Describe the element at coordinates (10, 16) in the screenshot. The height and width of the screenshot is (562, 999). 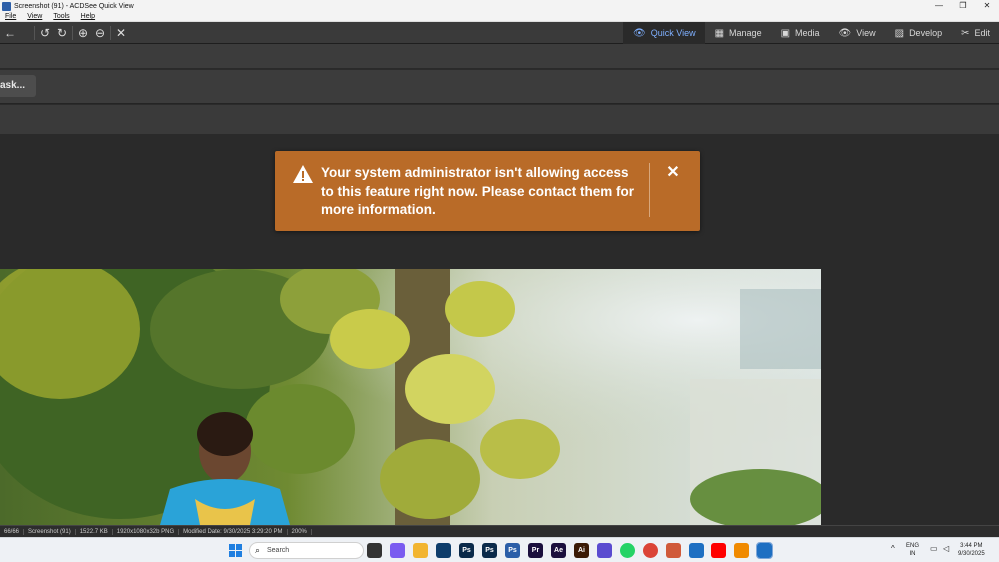
I see `menu-file: File` at that location.